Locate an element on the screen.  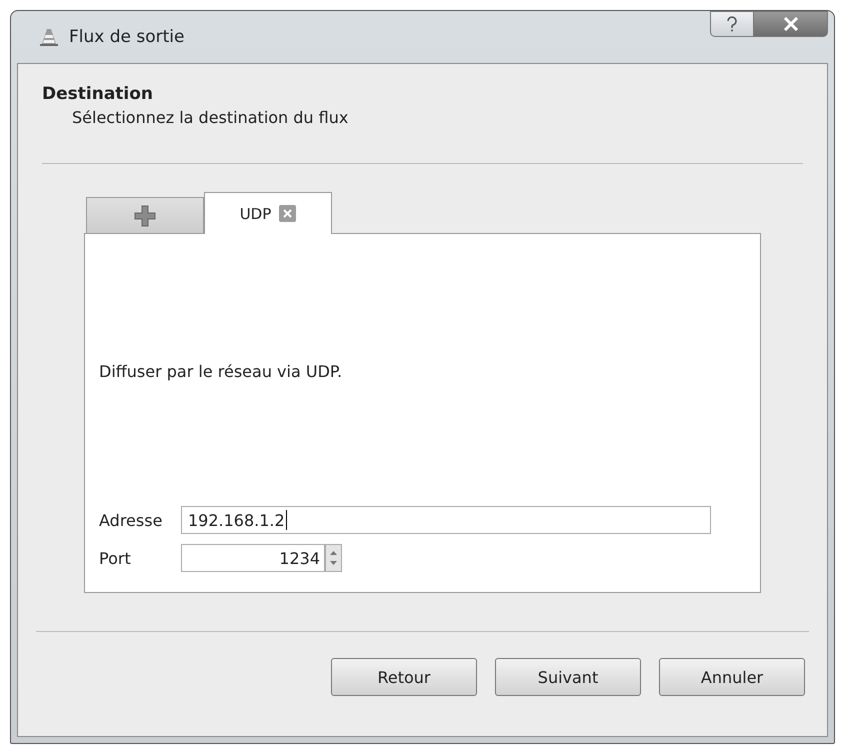
window-title: Flux de sortie is located at coordinates (126, 37).